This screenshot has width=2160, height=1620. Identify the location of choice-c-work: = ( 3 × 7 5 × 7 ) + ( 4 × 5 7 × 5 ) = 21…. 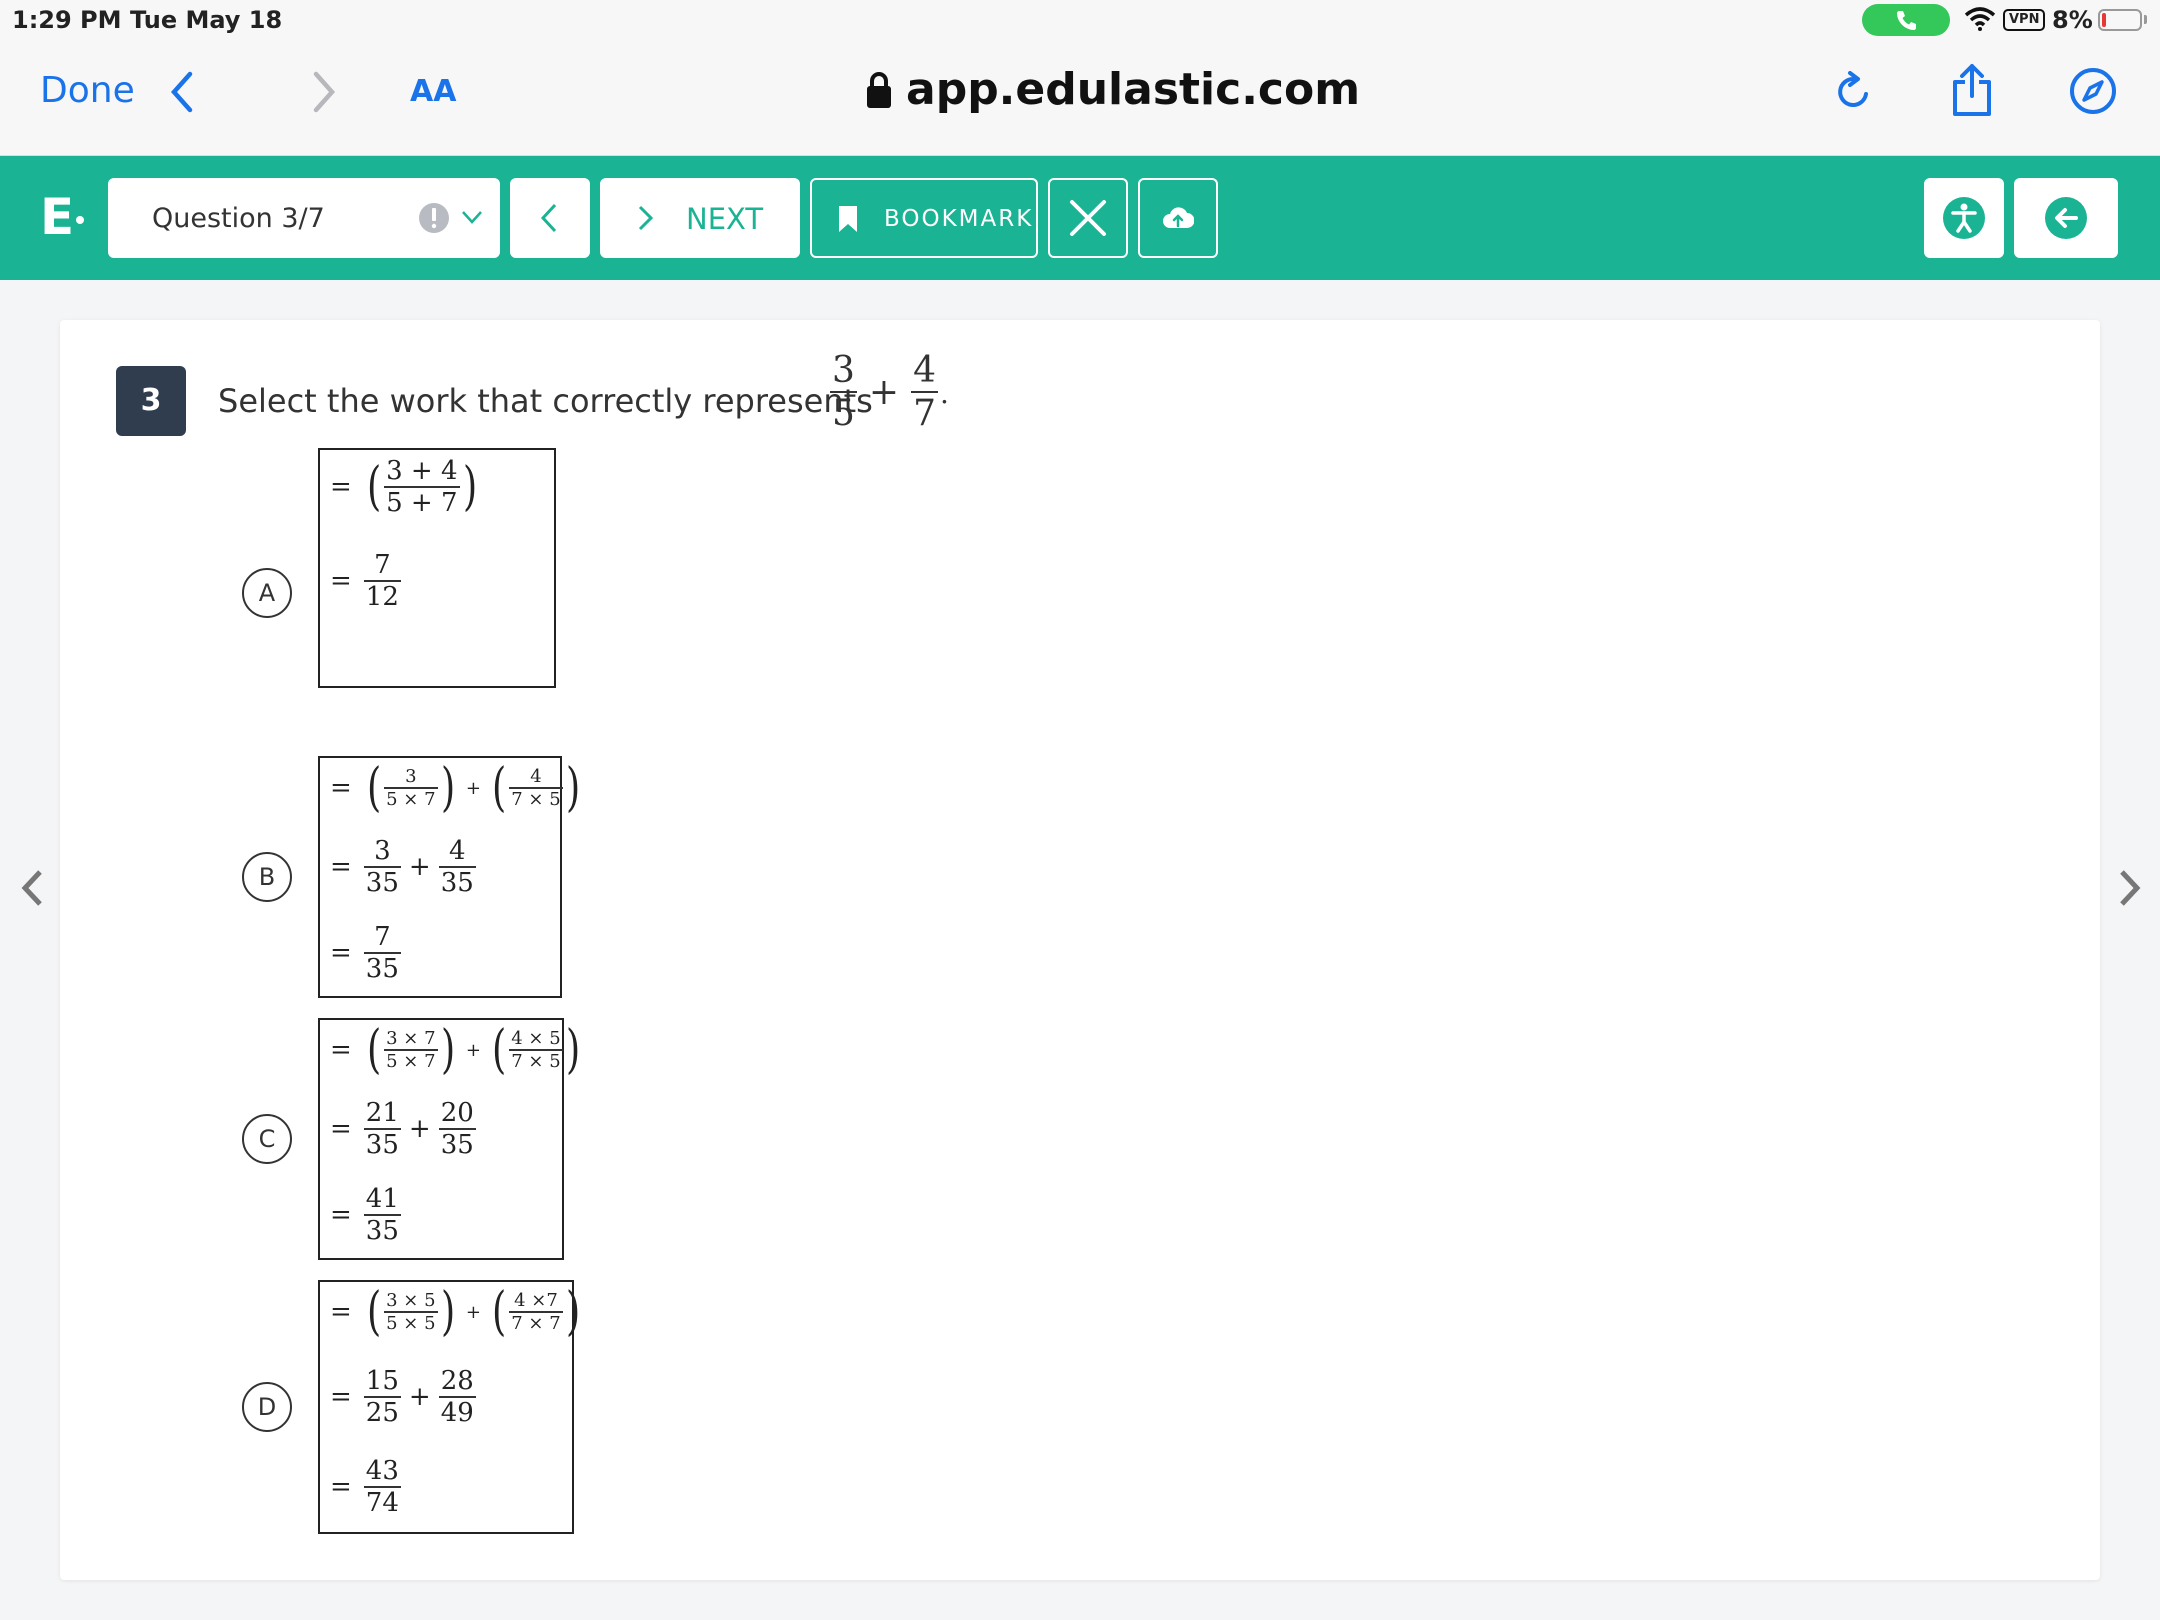
(449, 1139).